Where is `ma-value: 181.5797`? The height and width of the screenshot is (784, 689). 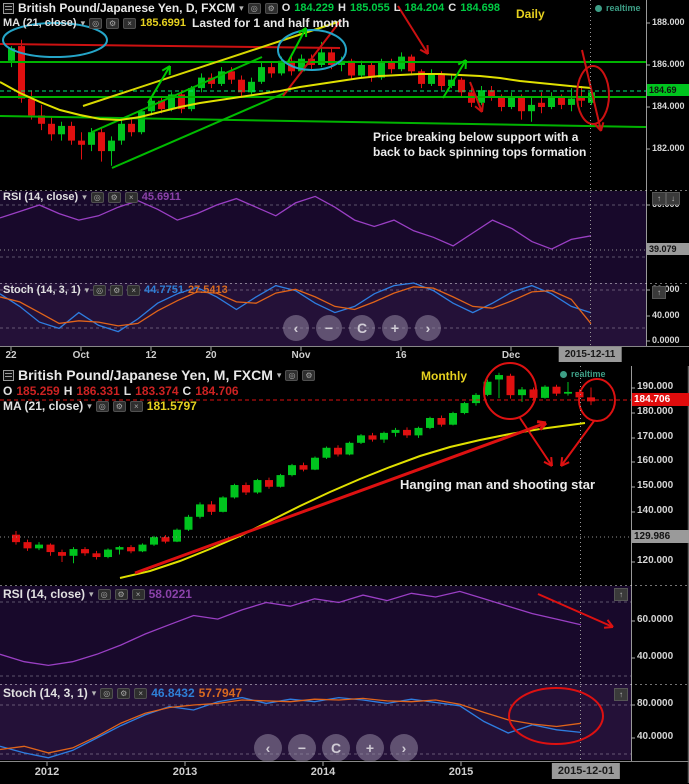
ma-value: 181.5797 is located at coordinates (171, 406).